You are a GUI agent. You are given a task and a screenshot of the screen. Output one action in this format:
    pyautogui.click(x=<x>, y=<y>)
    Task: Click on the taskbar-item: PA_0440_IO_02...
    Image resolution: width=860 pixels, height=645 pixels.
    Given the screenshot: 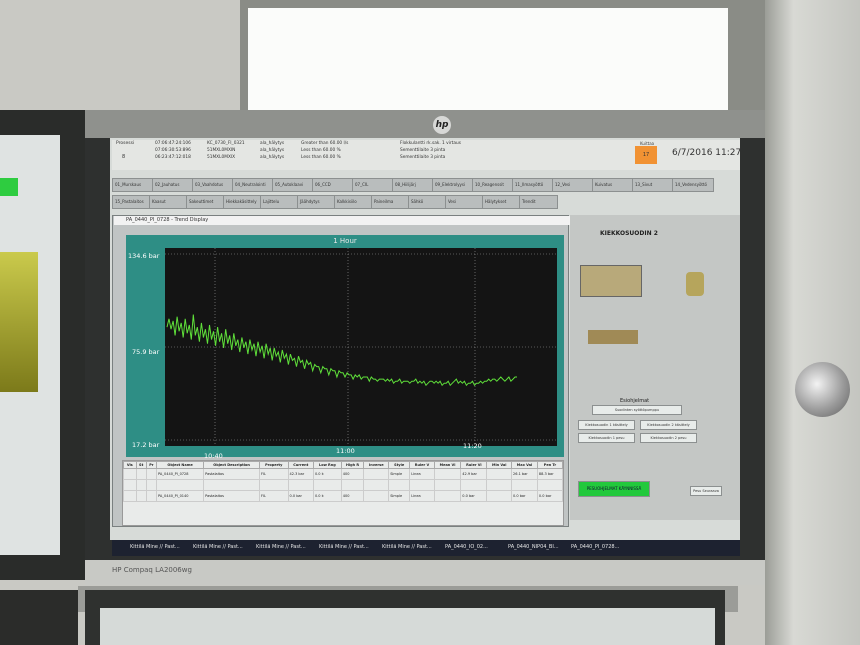 What is the action you would take?
    pyautogui.click(x=466, y=547)
    